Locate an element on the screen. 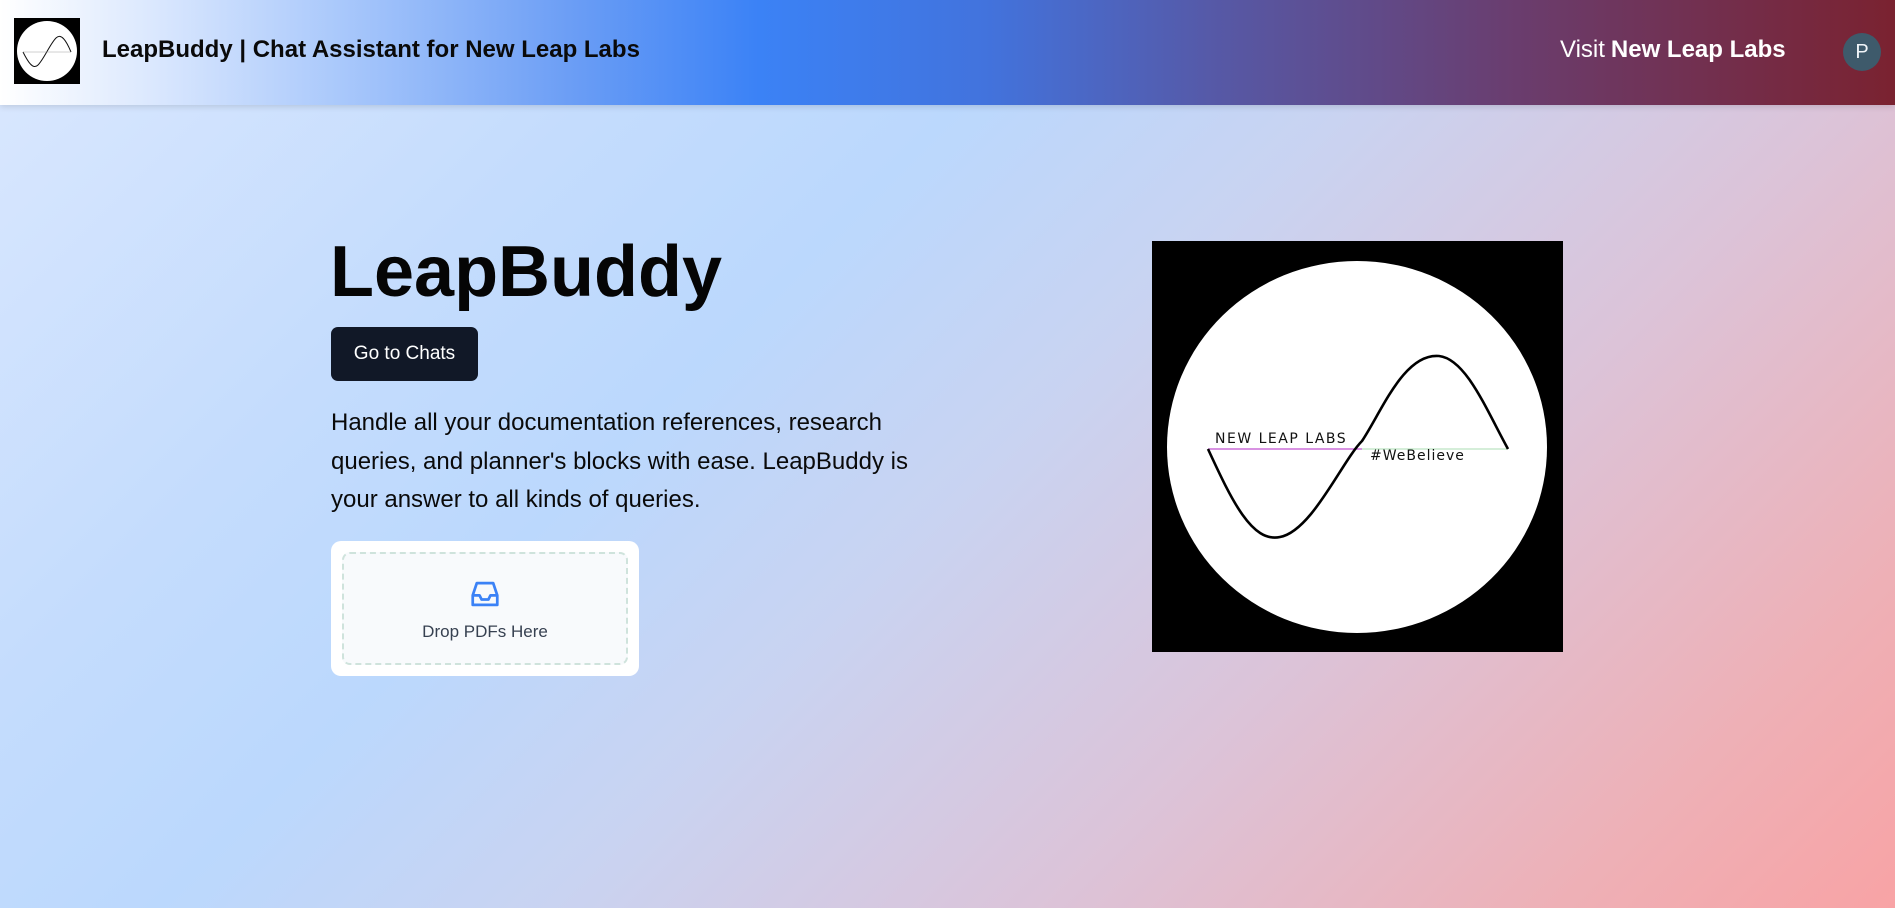 This screenshot has width=1895, height=908. pdf-dropzone: Drop PDFs Here is located at coordinates (485, 608).